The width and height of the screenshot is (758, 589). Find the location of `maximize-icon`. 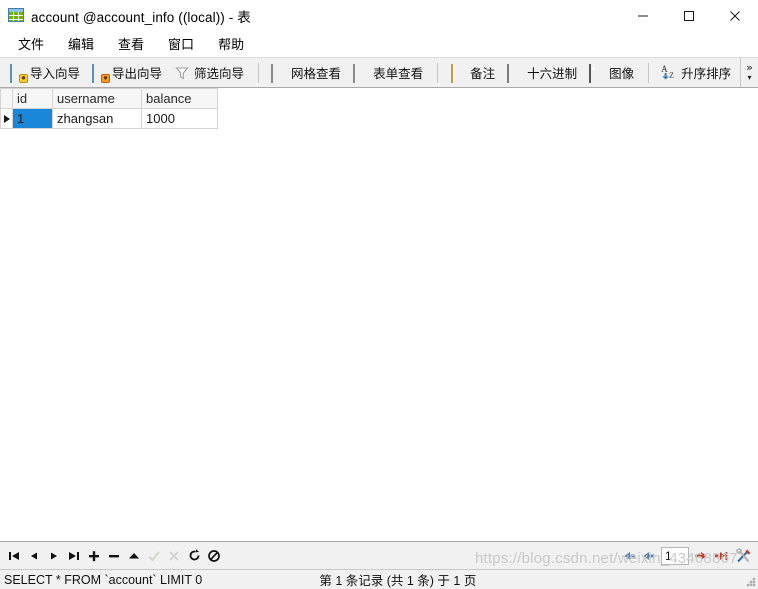

maximize-icon is located at coordinates (689, 16).